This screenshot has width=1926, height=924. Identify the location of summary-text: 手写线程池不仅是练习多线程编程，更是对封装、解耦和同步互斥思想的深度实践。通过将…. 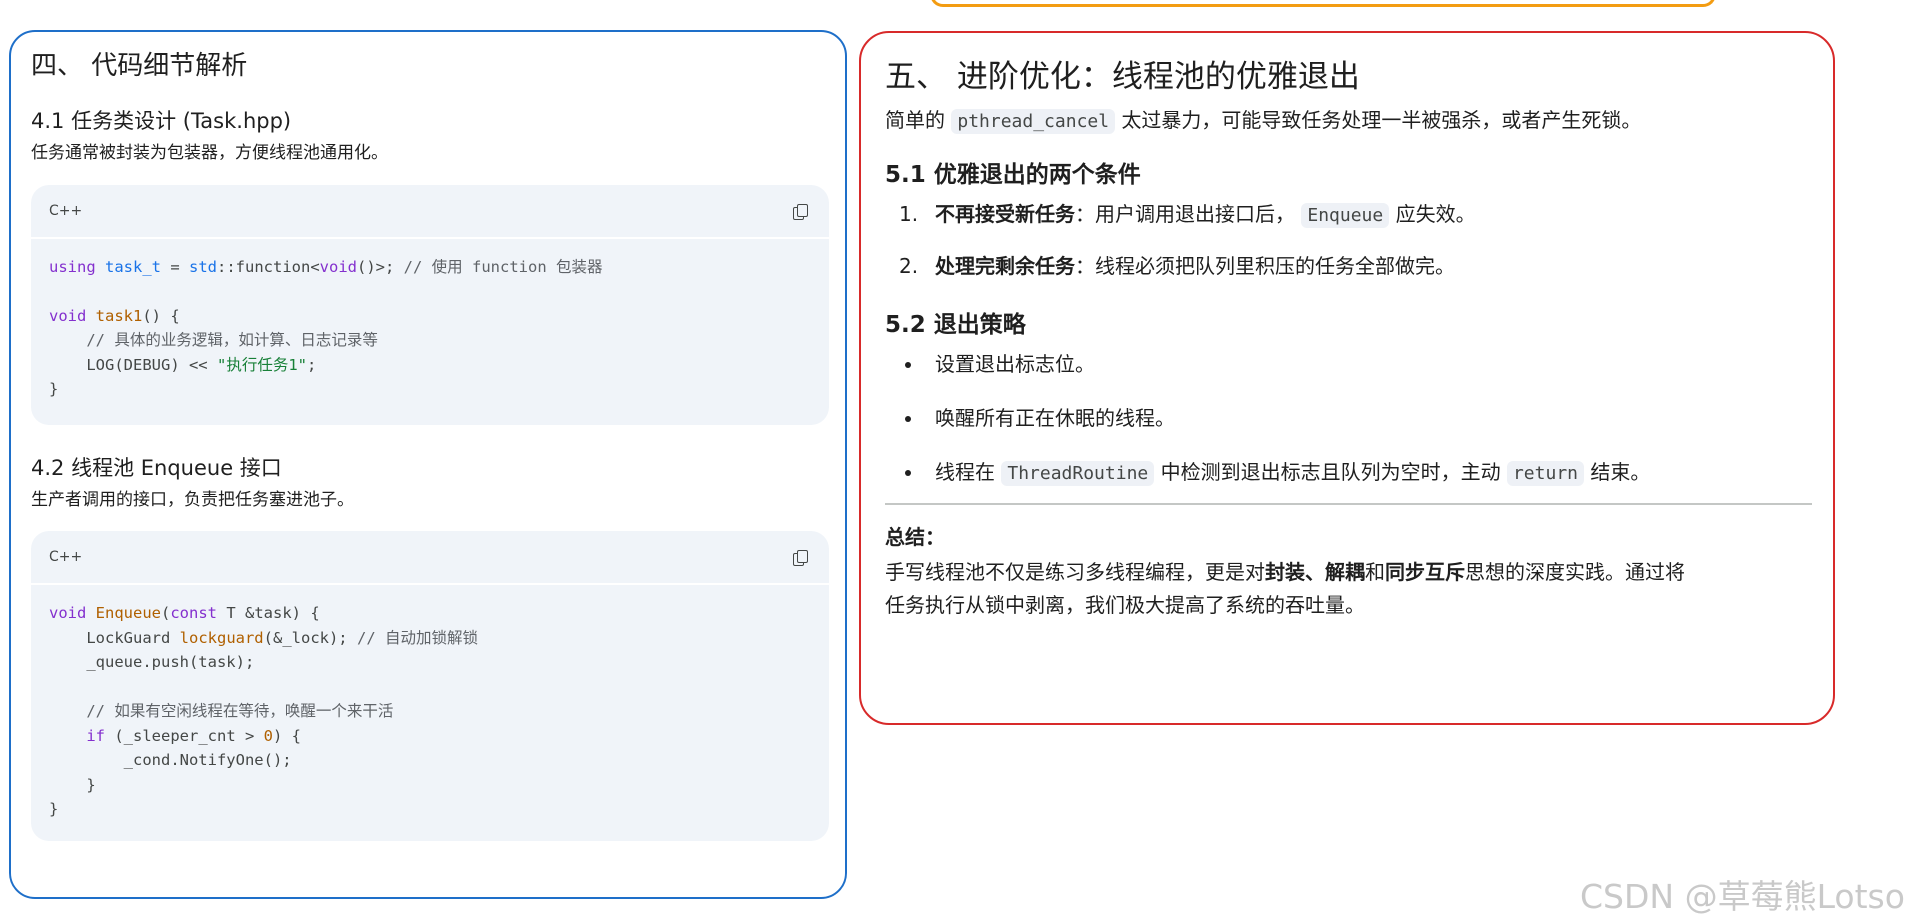
(1347, 589).